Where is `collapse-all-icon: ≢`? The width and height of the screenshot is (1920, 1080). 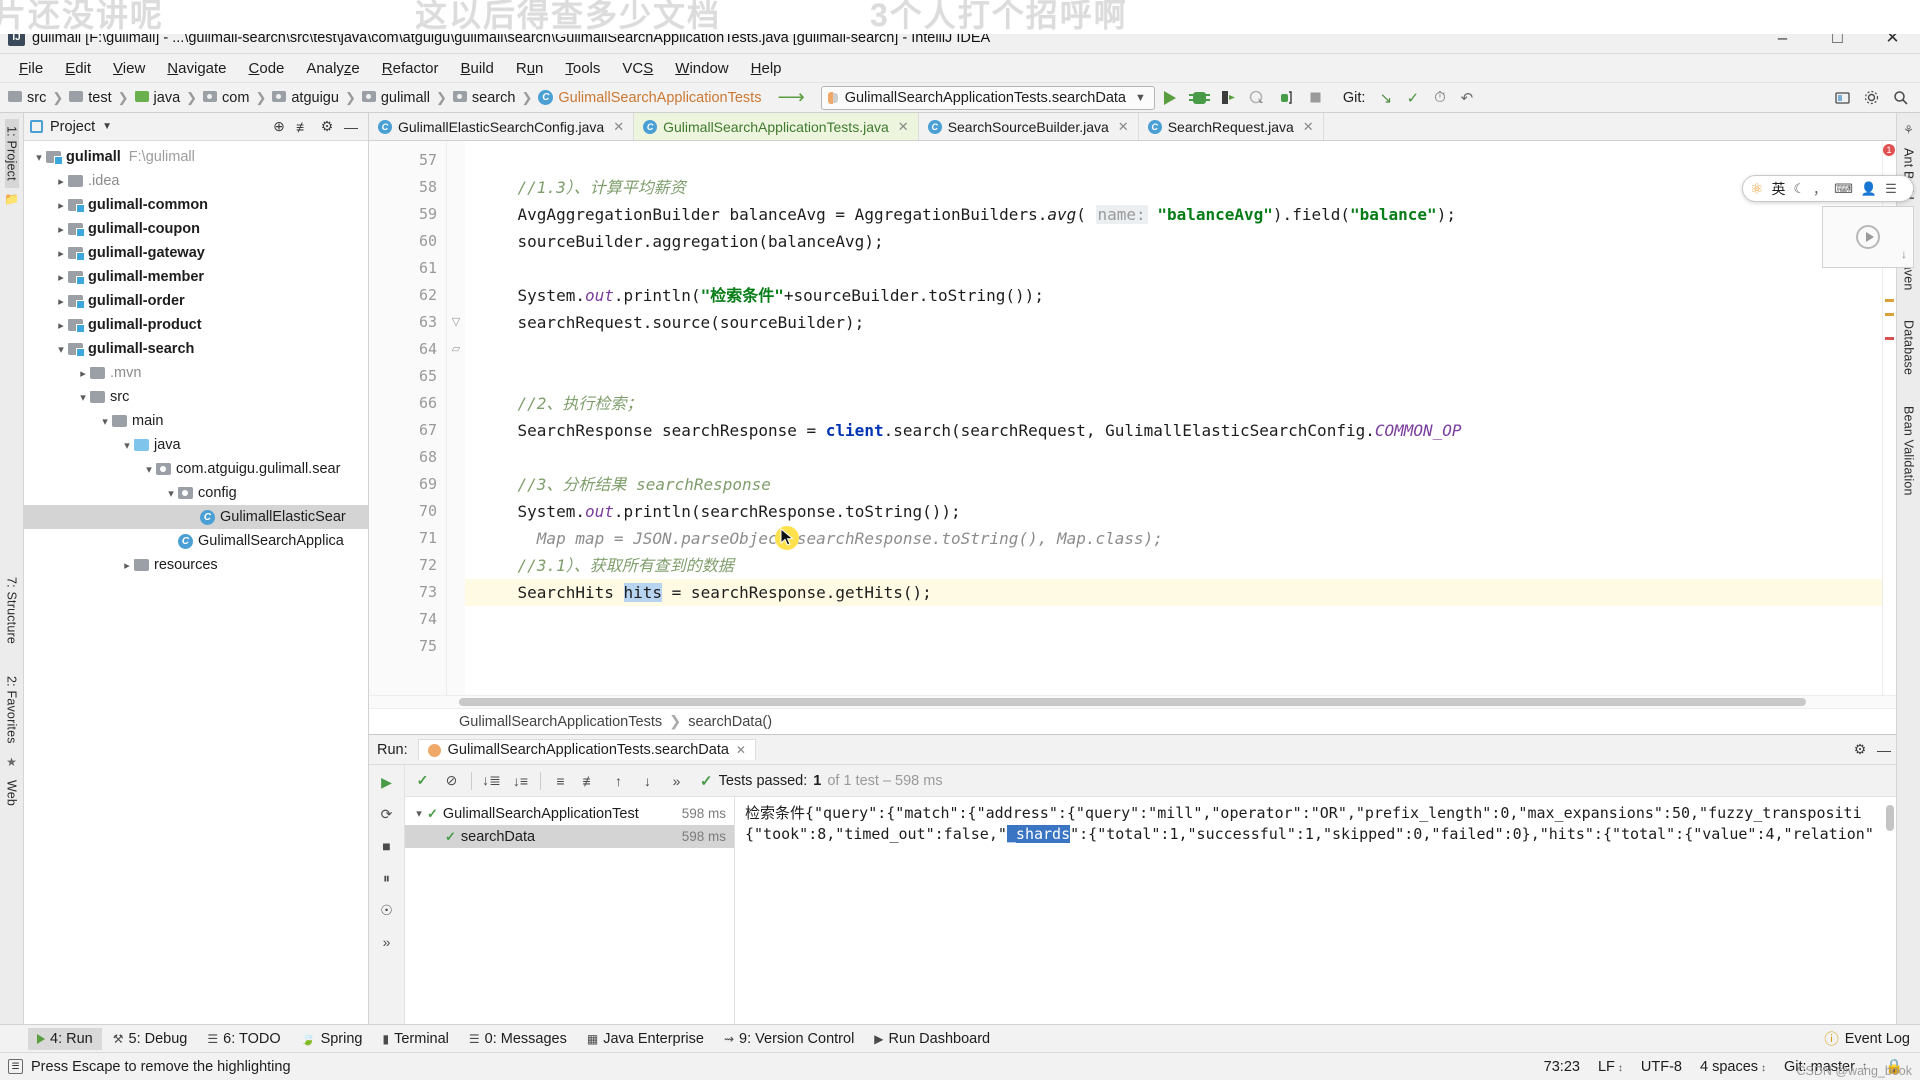 collapse-all-icon: ≢ is located at coordinates (589, 781).